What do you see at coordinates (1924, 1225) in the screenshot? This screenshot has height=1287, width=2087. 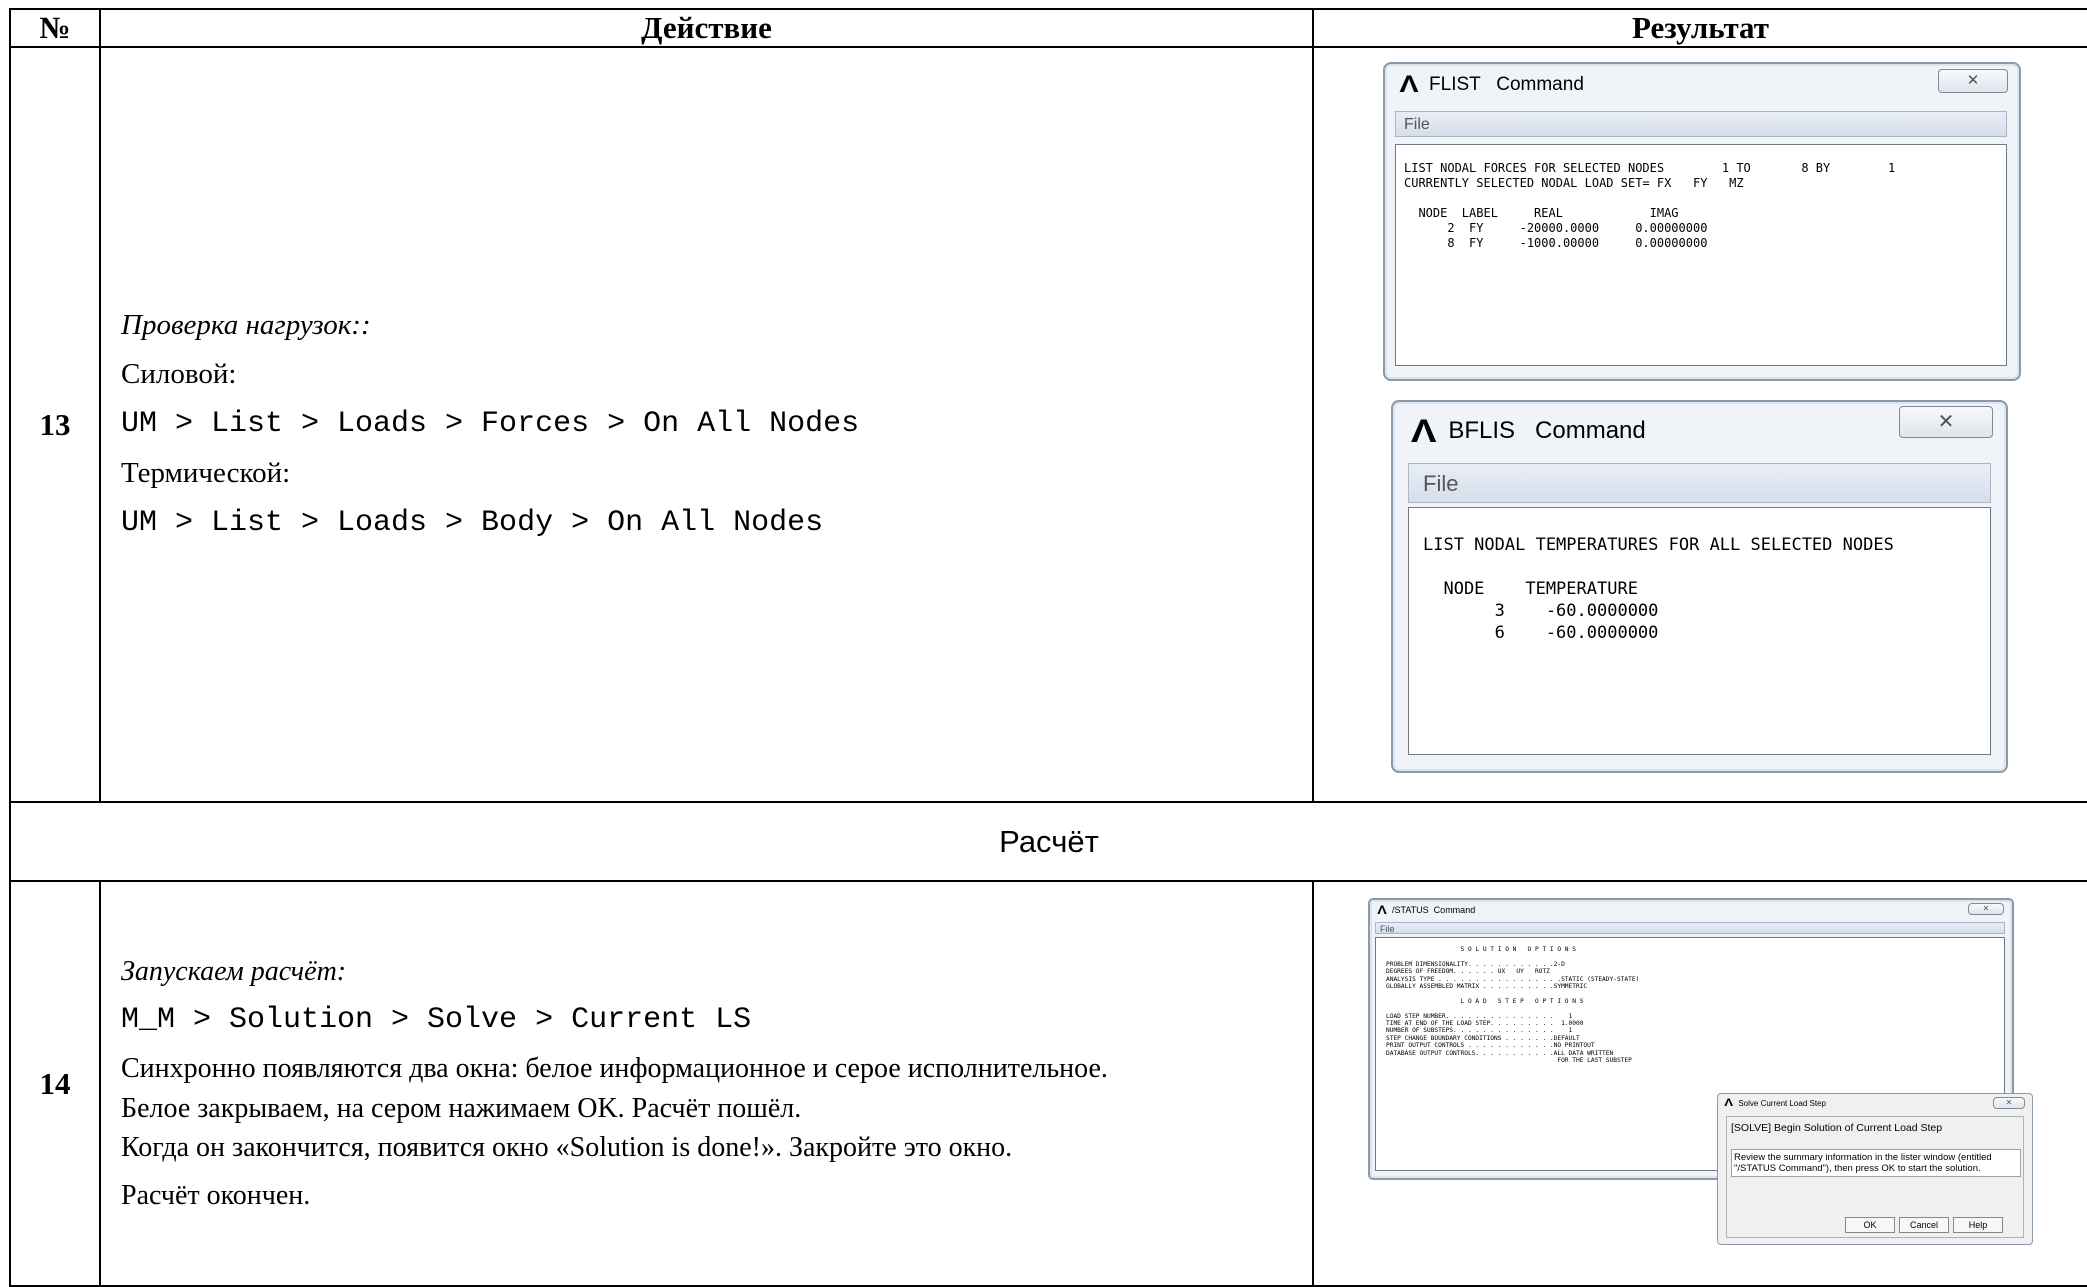 I see `cancel-button: Cancel` at bounding box center [1924, 1225].